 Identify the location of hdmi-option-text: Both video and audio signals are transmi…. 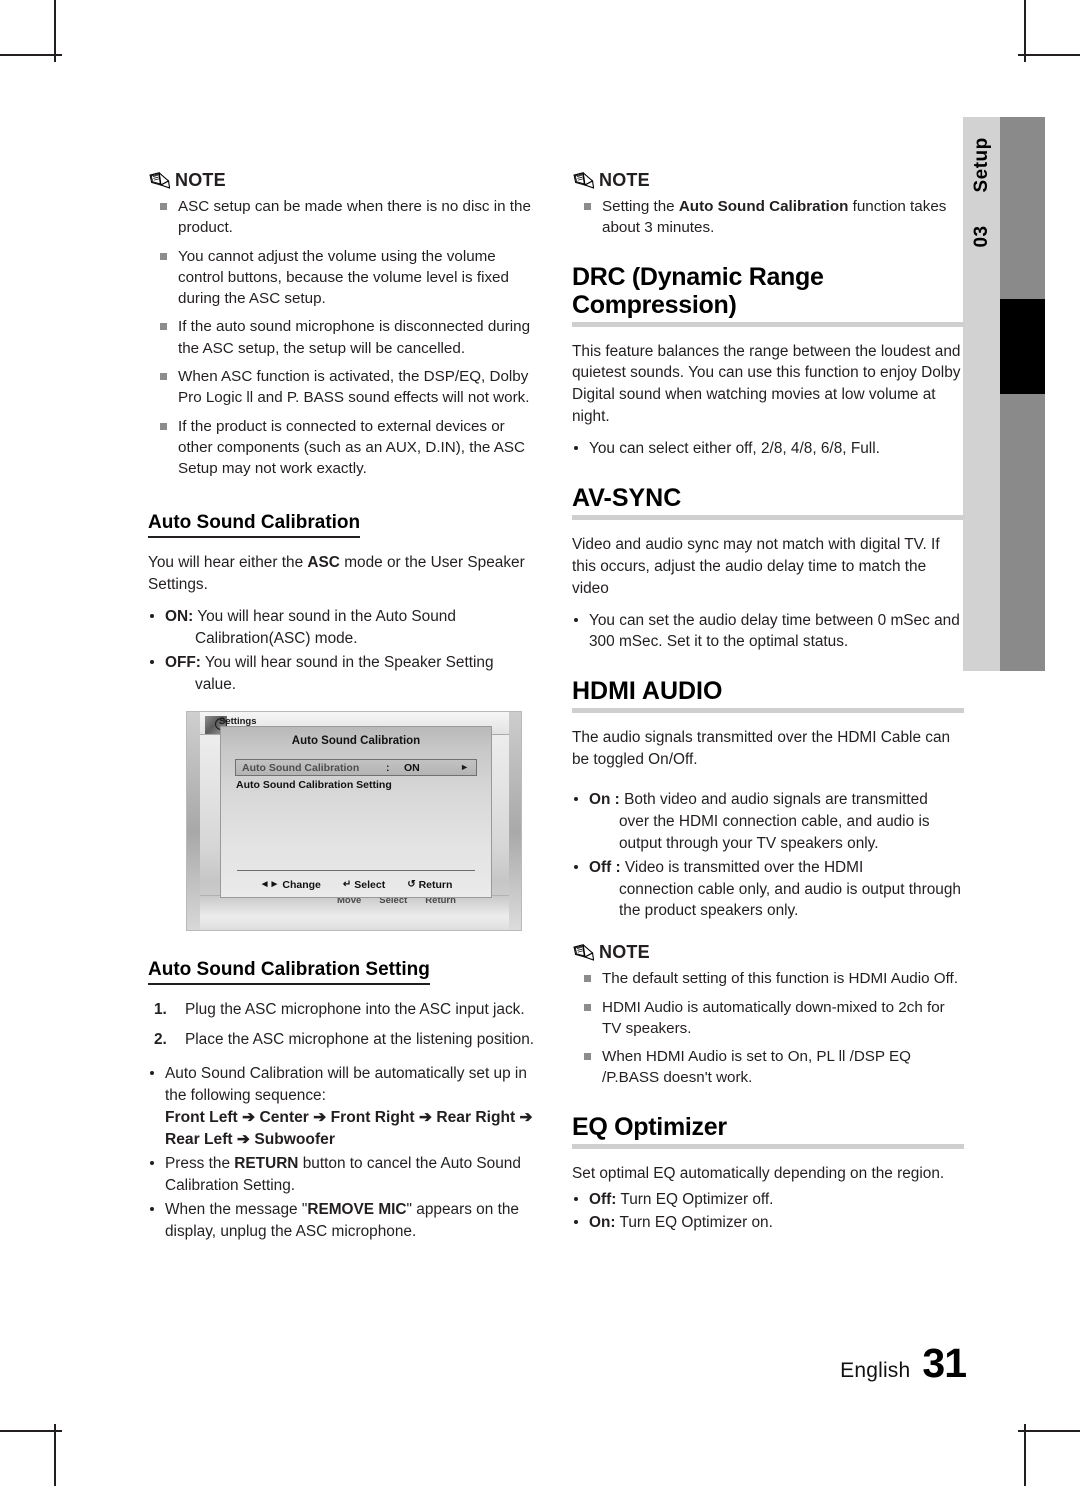
(776, 800).